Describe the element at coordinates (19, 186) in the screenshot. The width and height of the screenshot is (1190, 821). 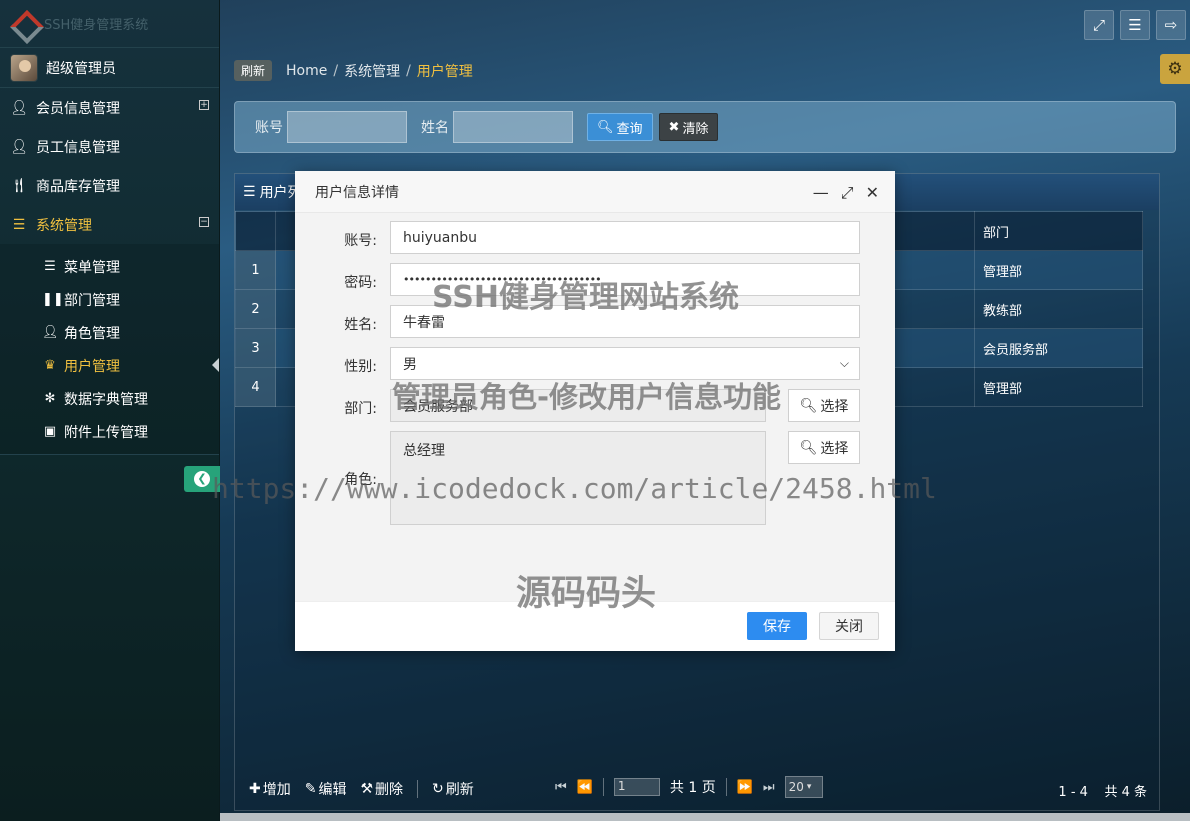
I see `cutlery-icon: 🍴︎` at that location.